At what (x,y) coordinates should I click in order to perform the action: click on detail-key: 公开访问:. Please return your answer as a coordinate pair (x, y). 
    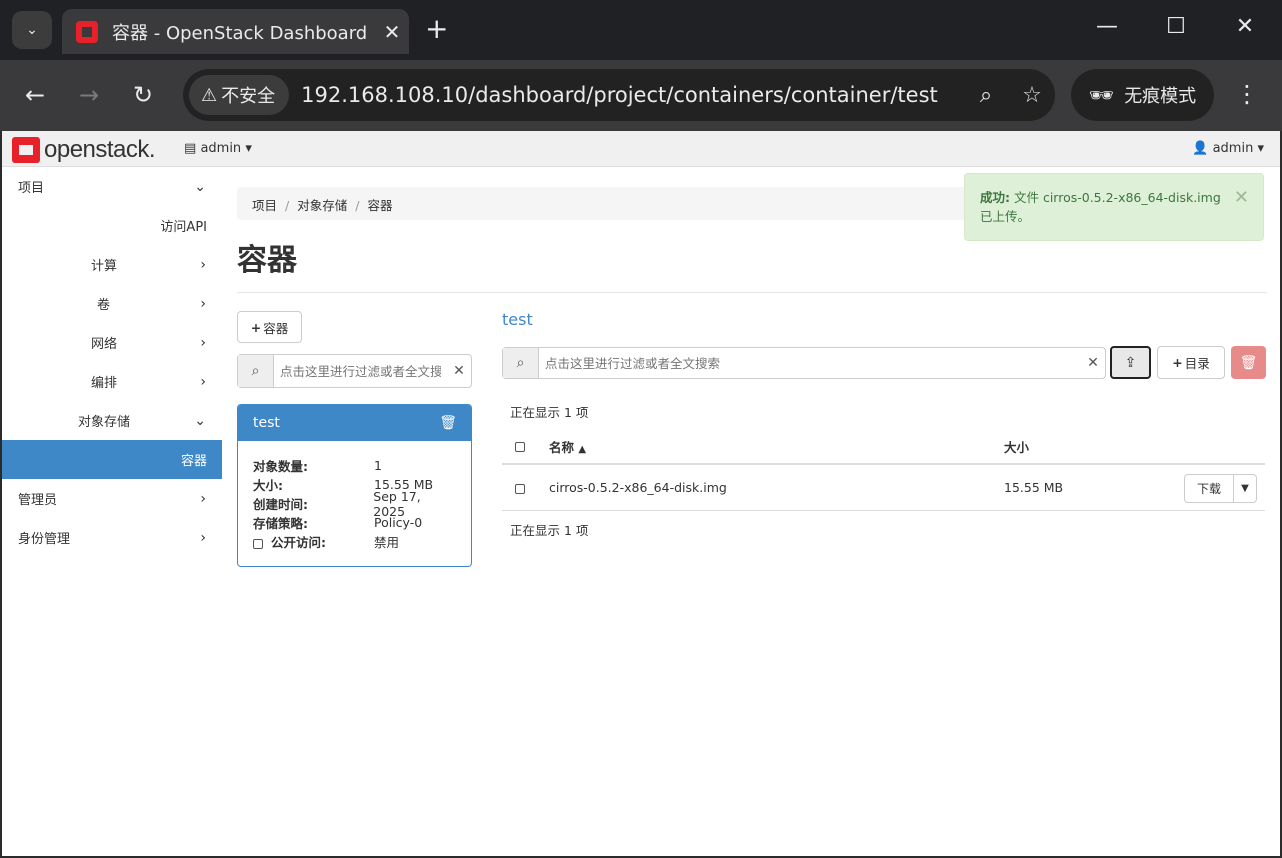
    Looking at the image, I should click on (298, 542).